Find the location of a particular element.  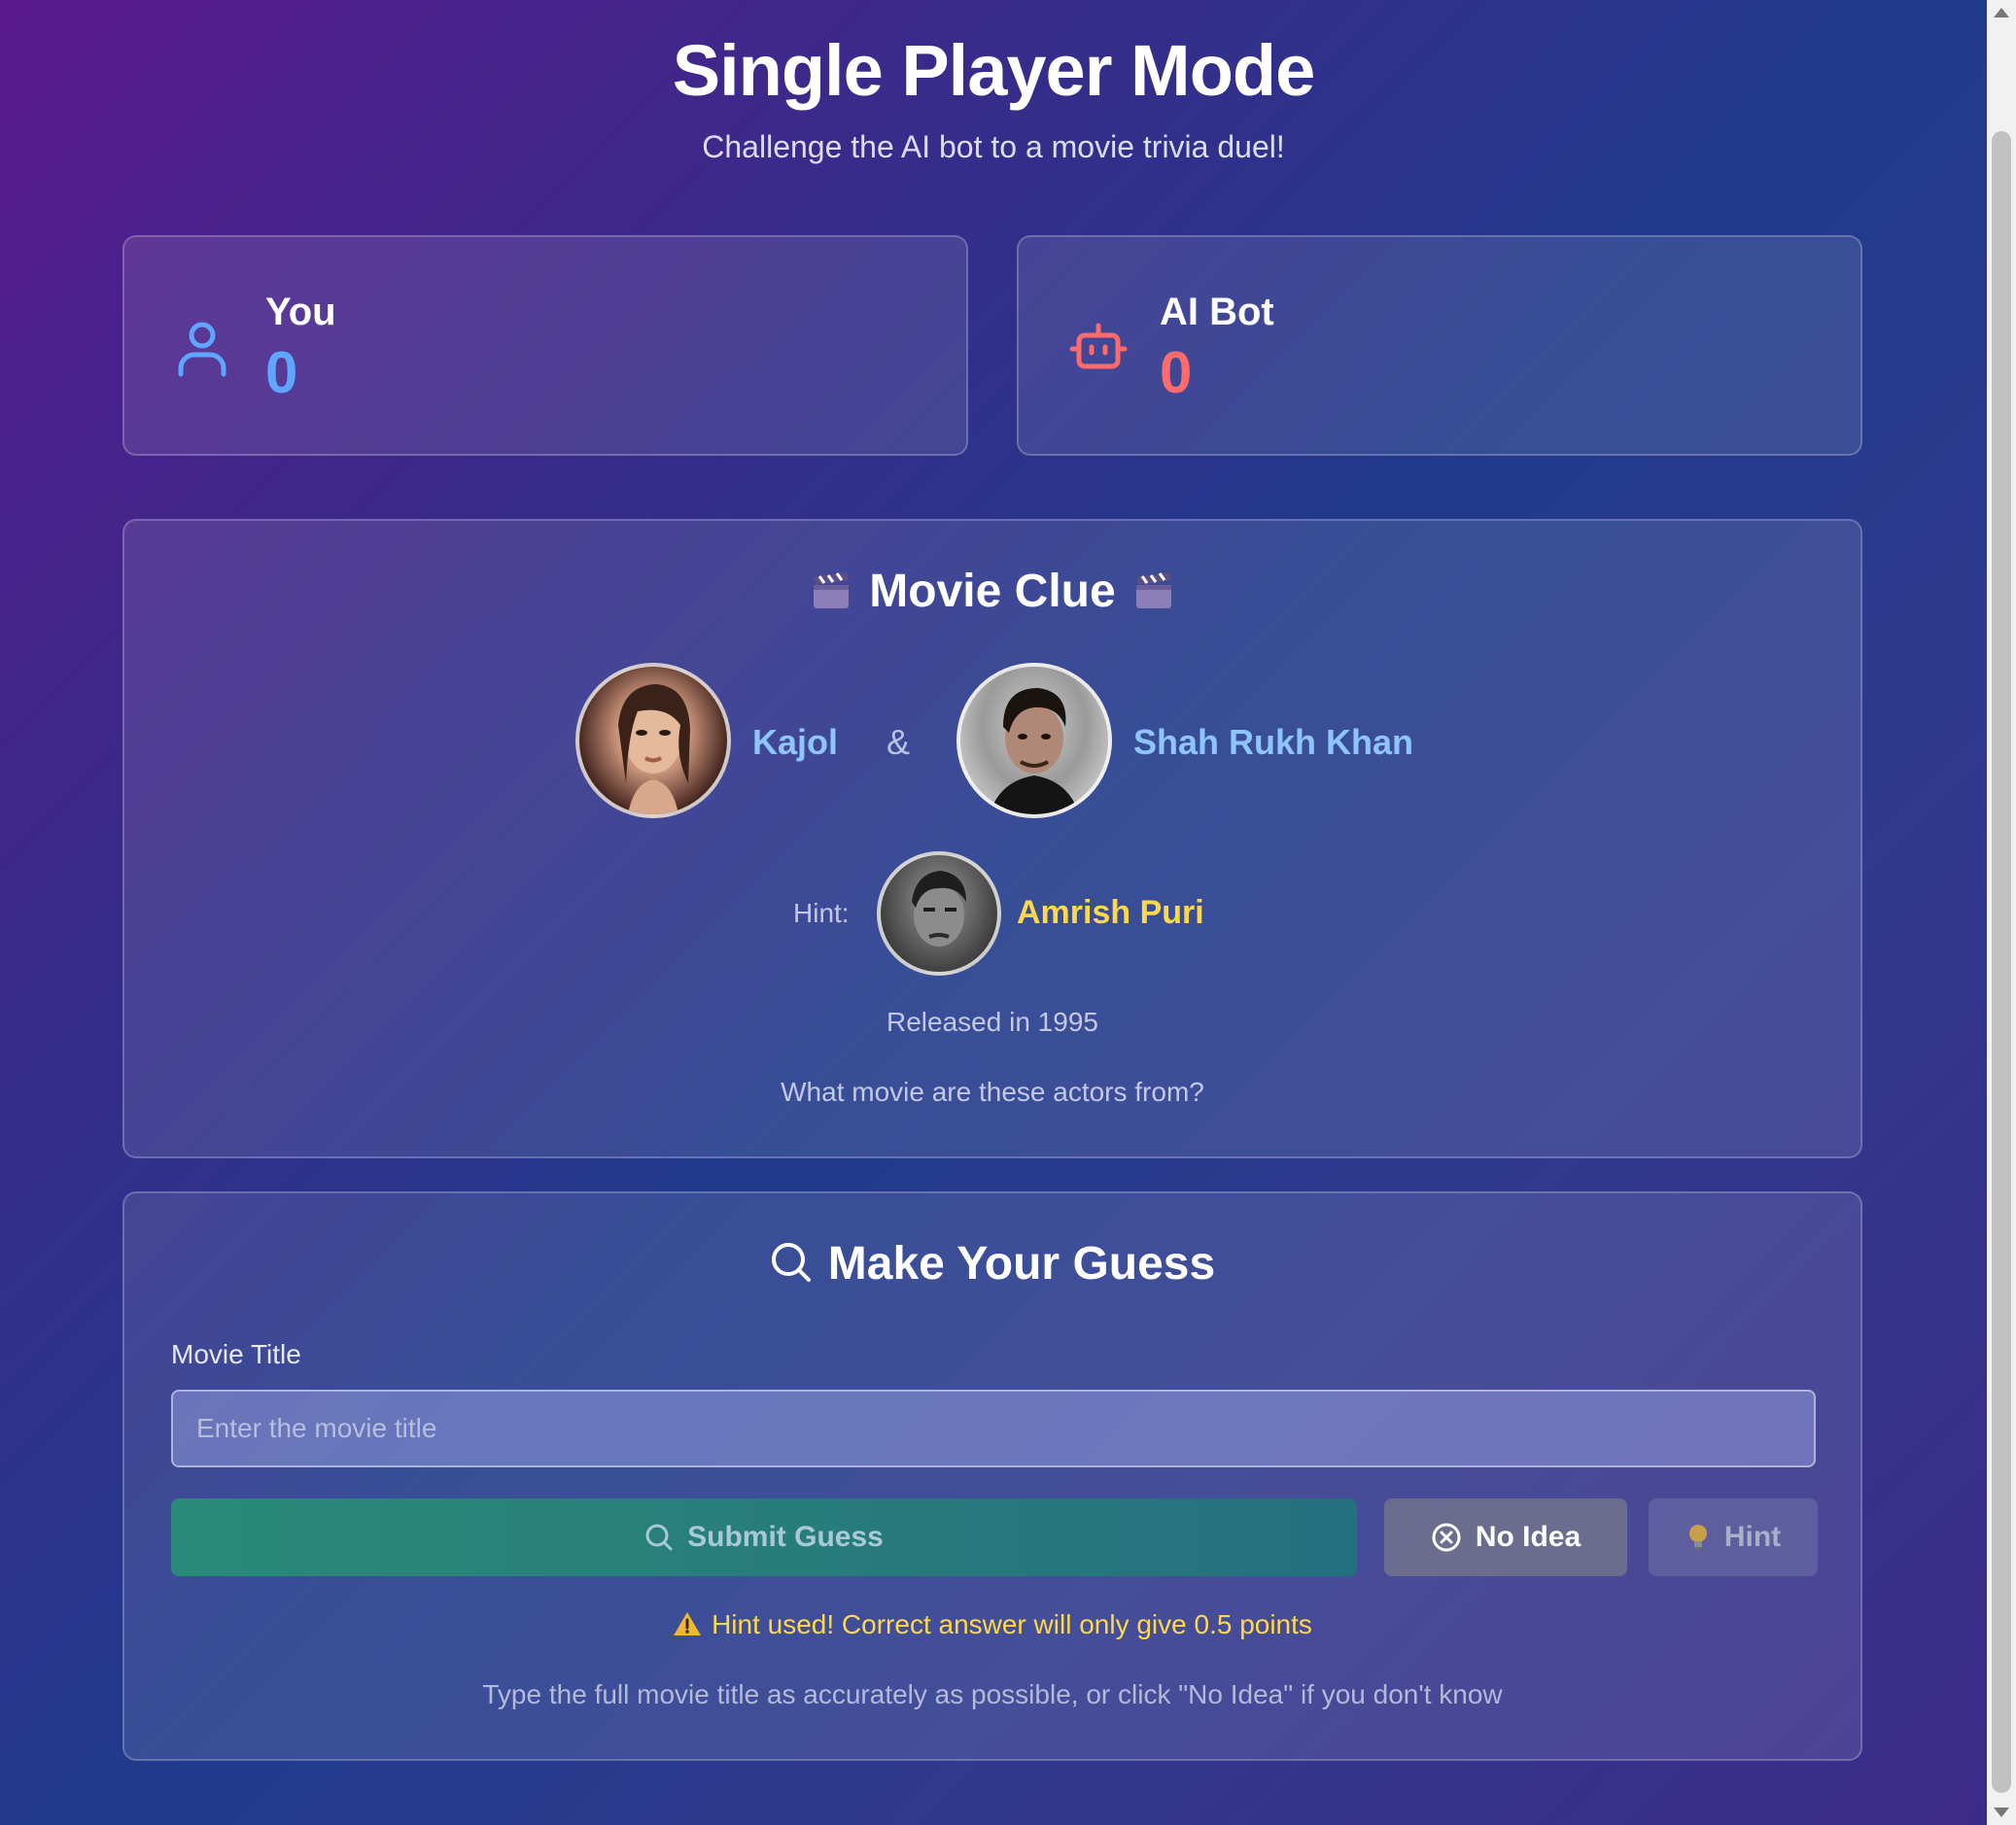

movie-title-label: Movie Title is located at coordinates (236, 1354).